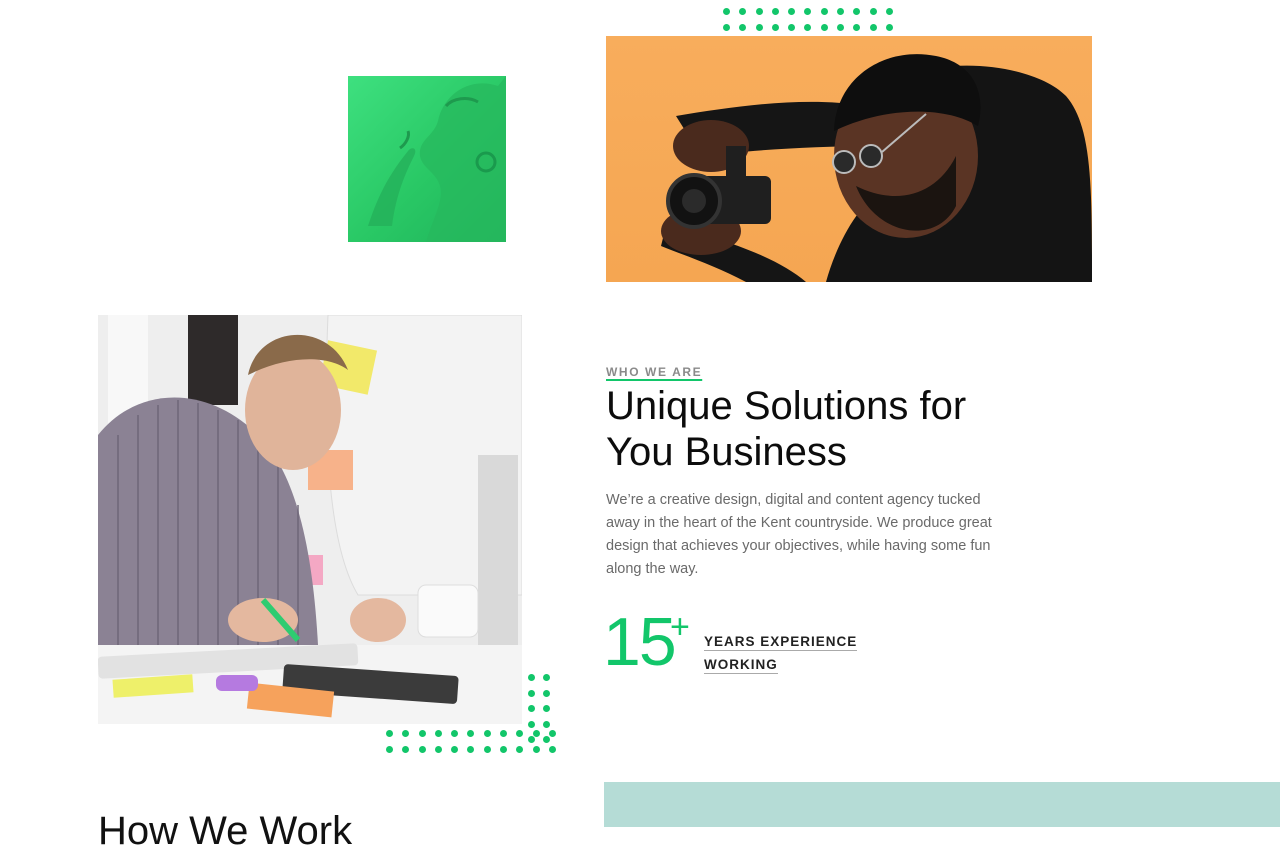  Describe the element at coordinates (808, 19) in the screenshot. I see `dot-pattern-top` at that location.